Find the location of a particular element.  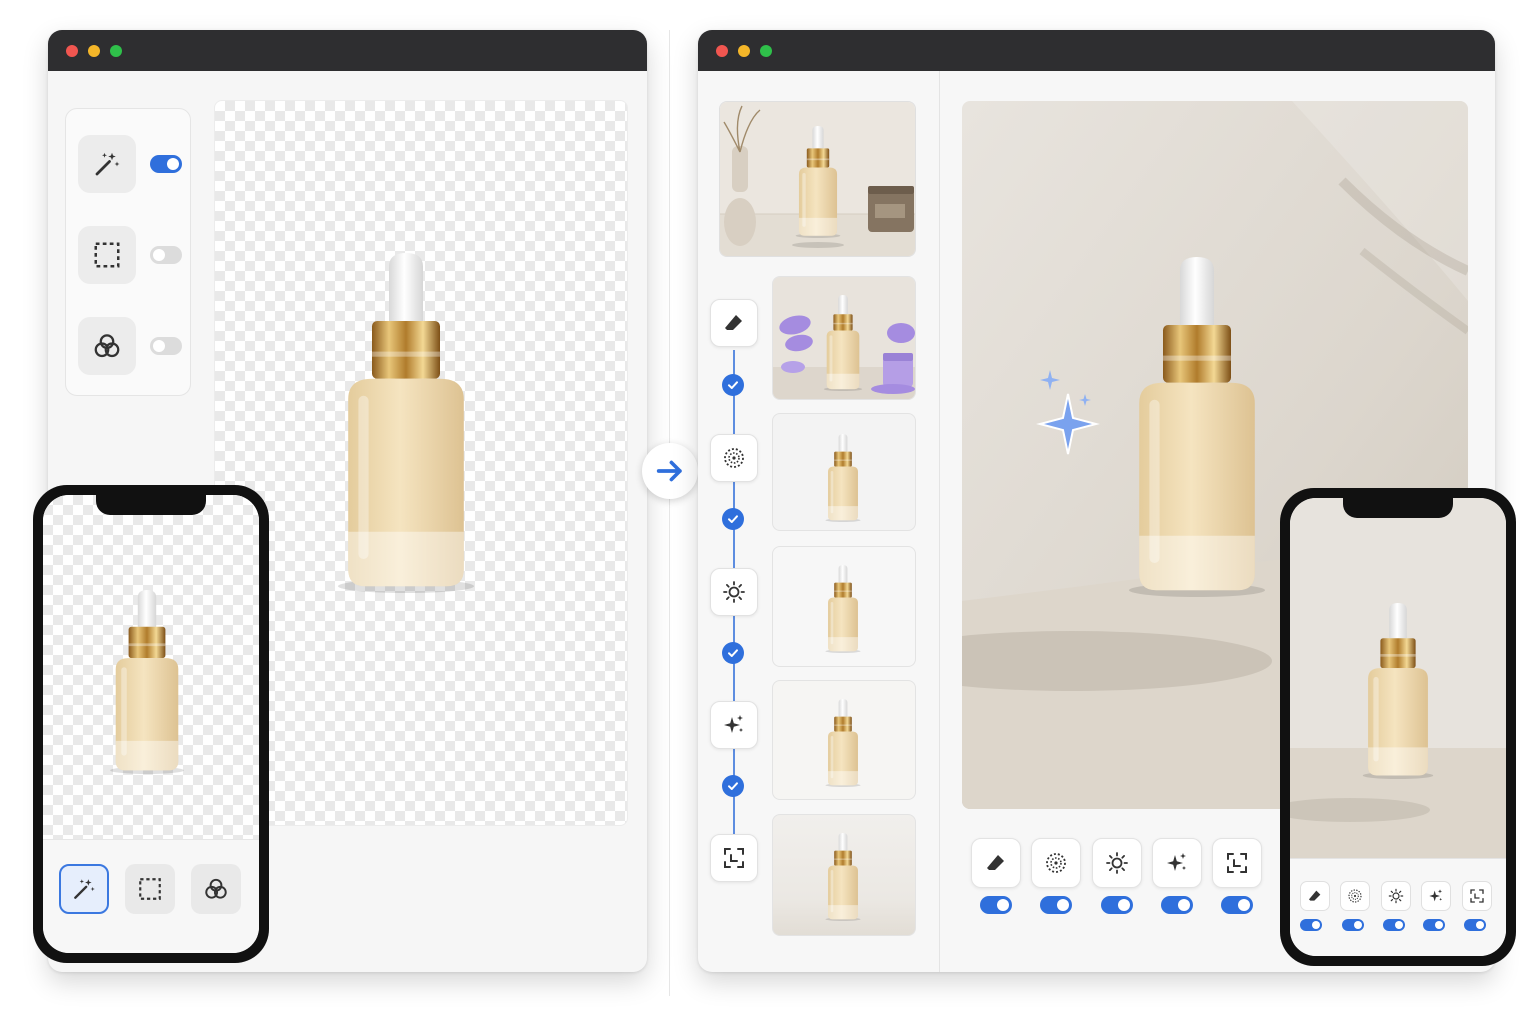

step-2-complete-check is located at coordinates (733, 519).